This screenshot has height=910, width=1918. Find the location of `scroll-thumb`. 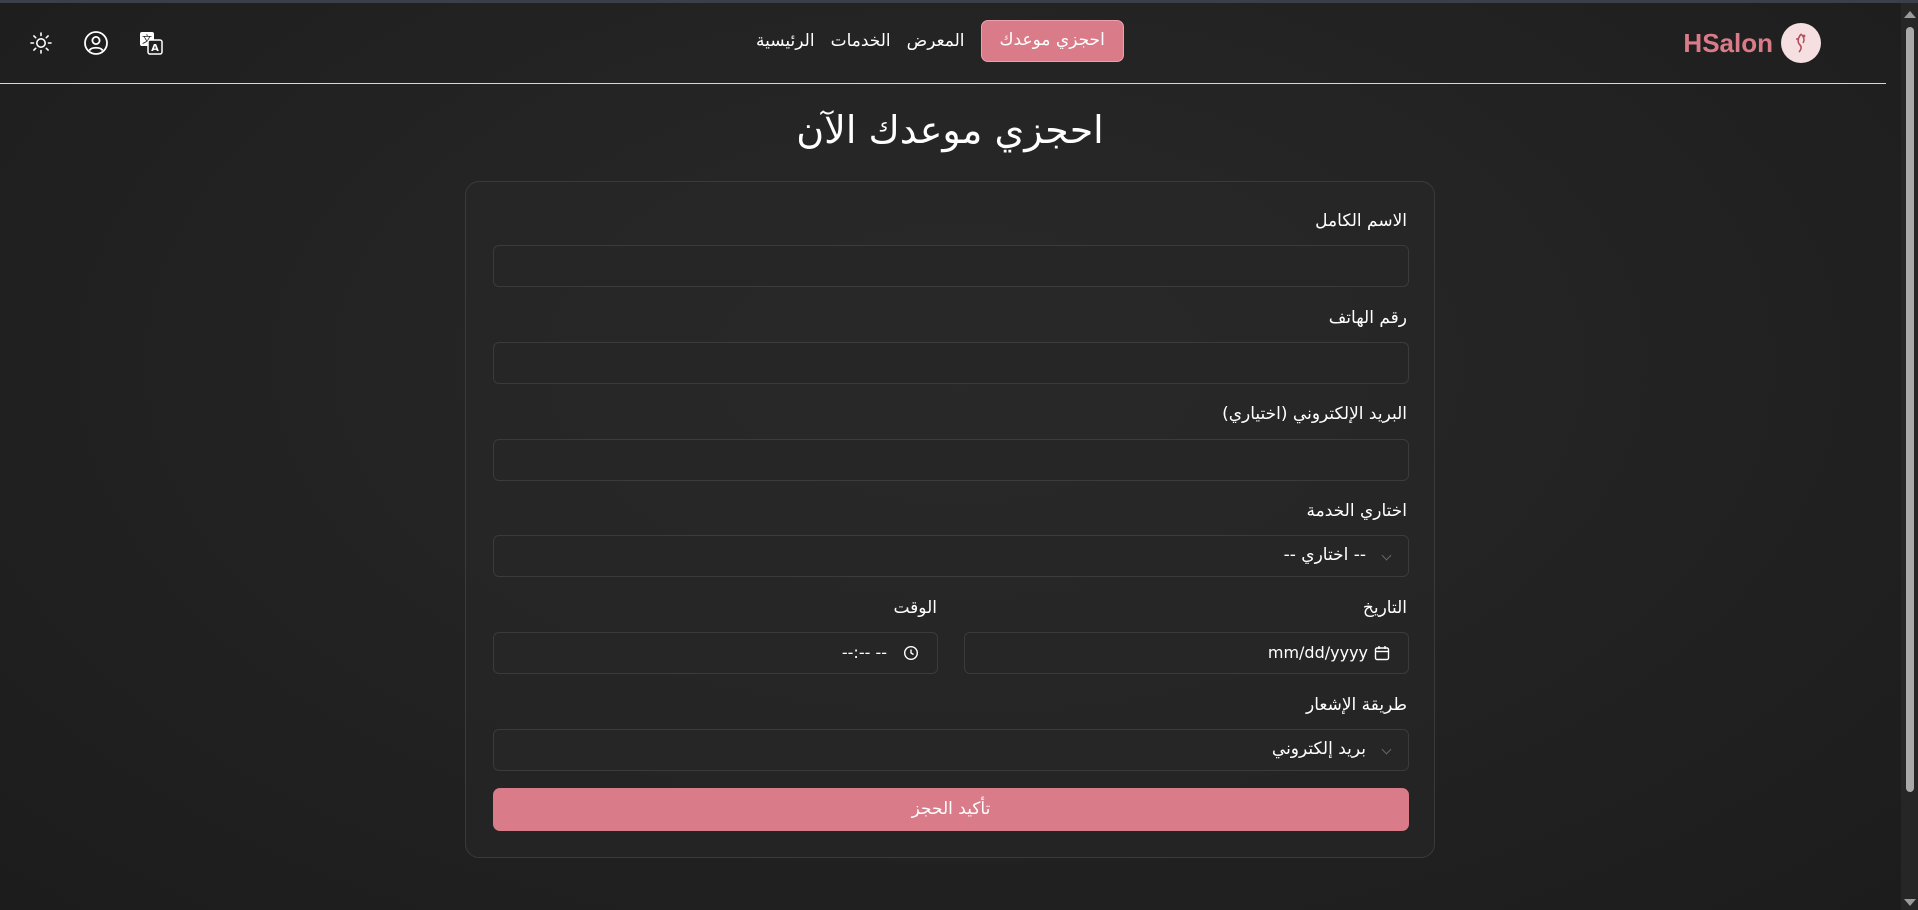

scroll-thumb is located at coordinates (1910, 409).